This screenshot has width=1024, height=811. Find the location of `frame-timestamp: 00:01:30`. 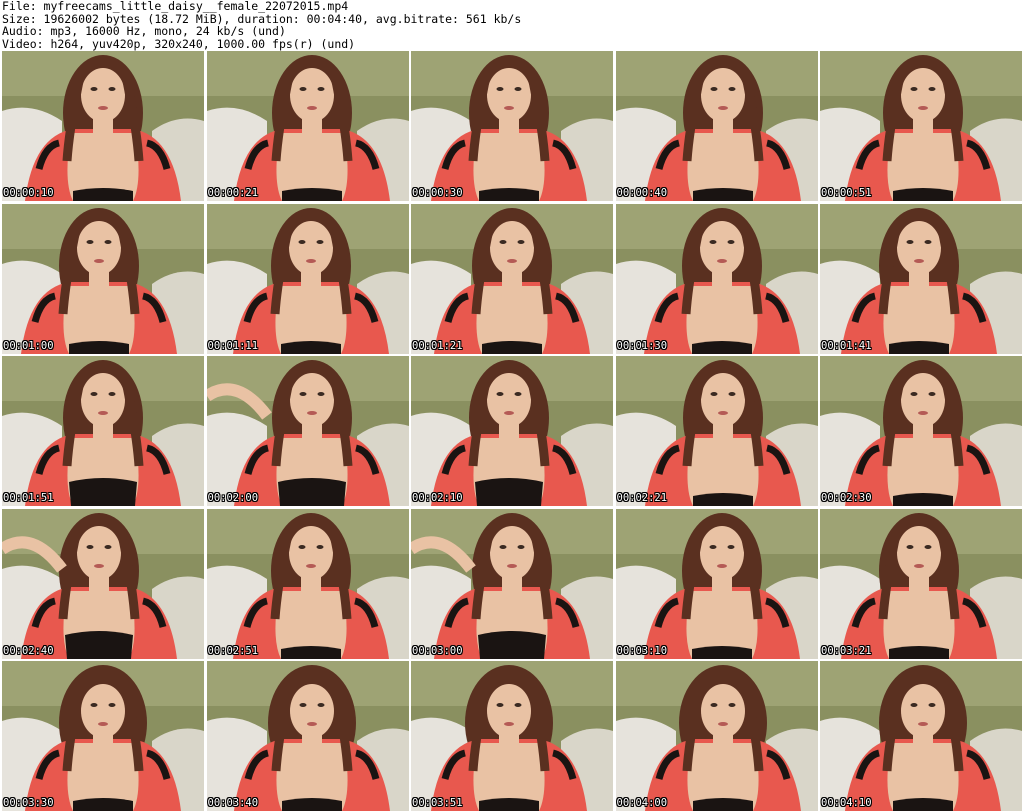

frame-timestamp: 00:01:30 is located at coordinates (642, 345).